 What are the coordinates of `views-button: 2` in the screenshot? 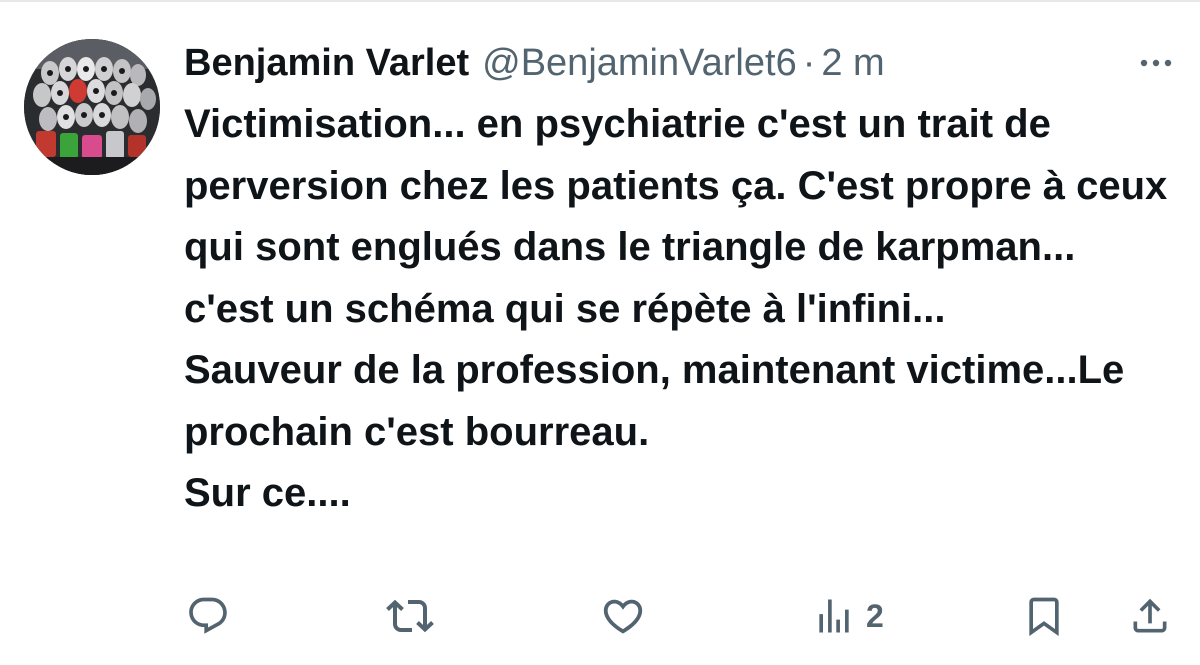 It's located at (848, 616).